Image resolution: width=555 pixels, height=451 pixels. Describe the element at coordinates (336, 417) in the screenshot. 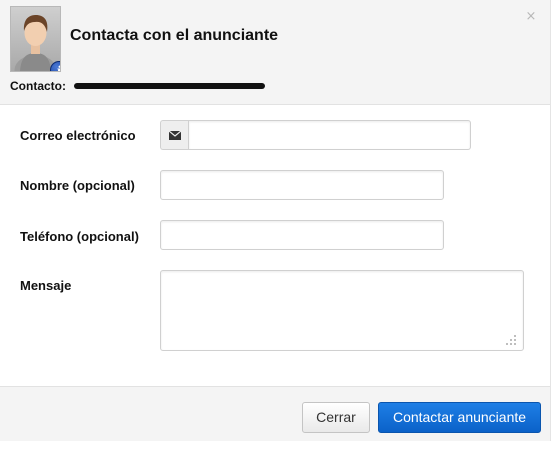

I see `close-button: Cerrar` at that location.